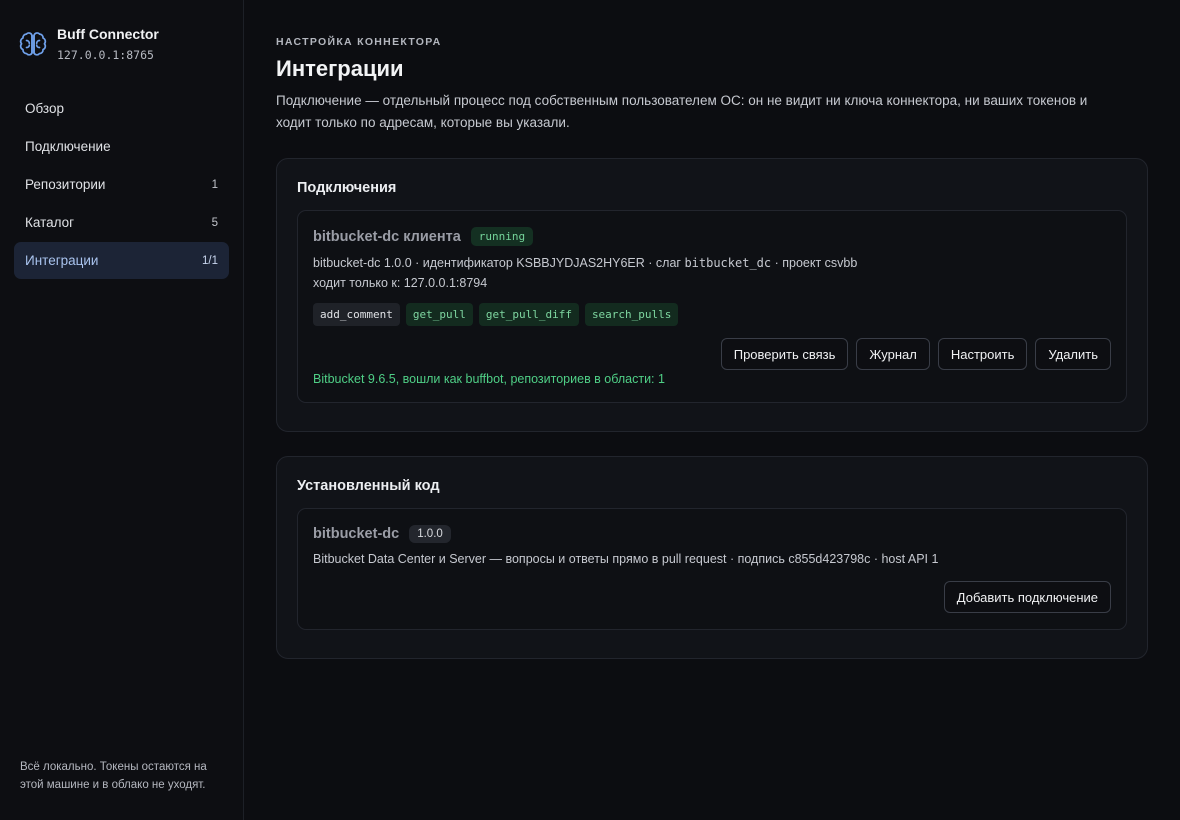 Image resolution: width=1180 pixels, height=820 pixels. Describe the element at coordinates (65, 184) in the screenshot. I see `sidebar-item-label: Репозитории` at that location.